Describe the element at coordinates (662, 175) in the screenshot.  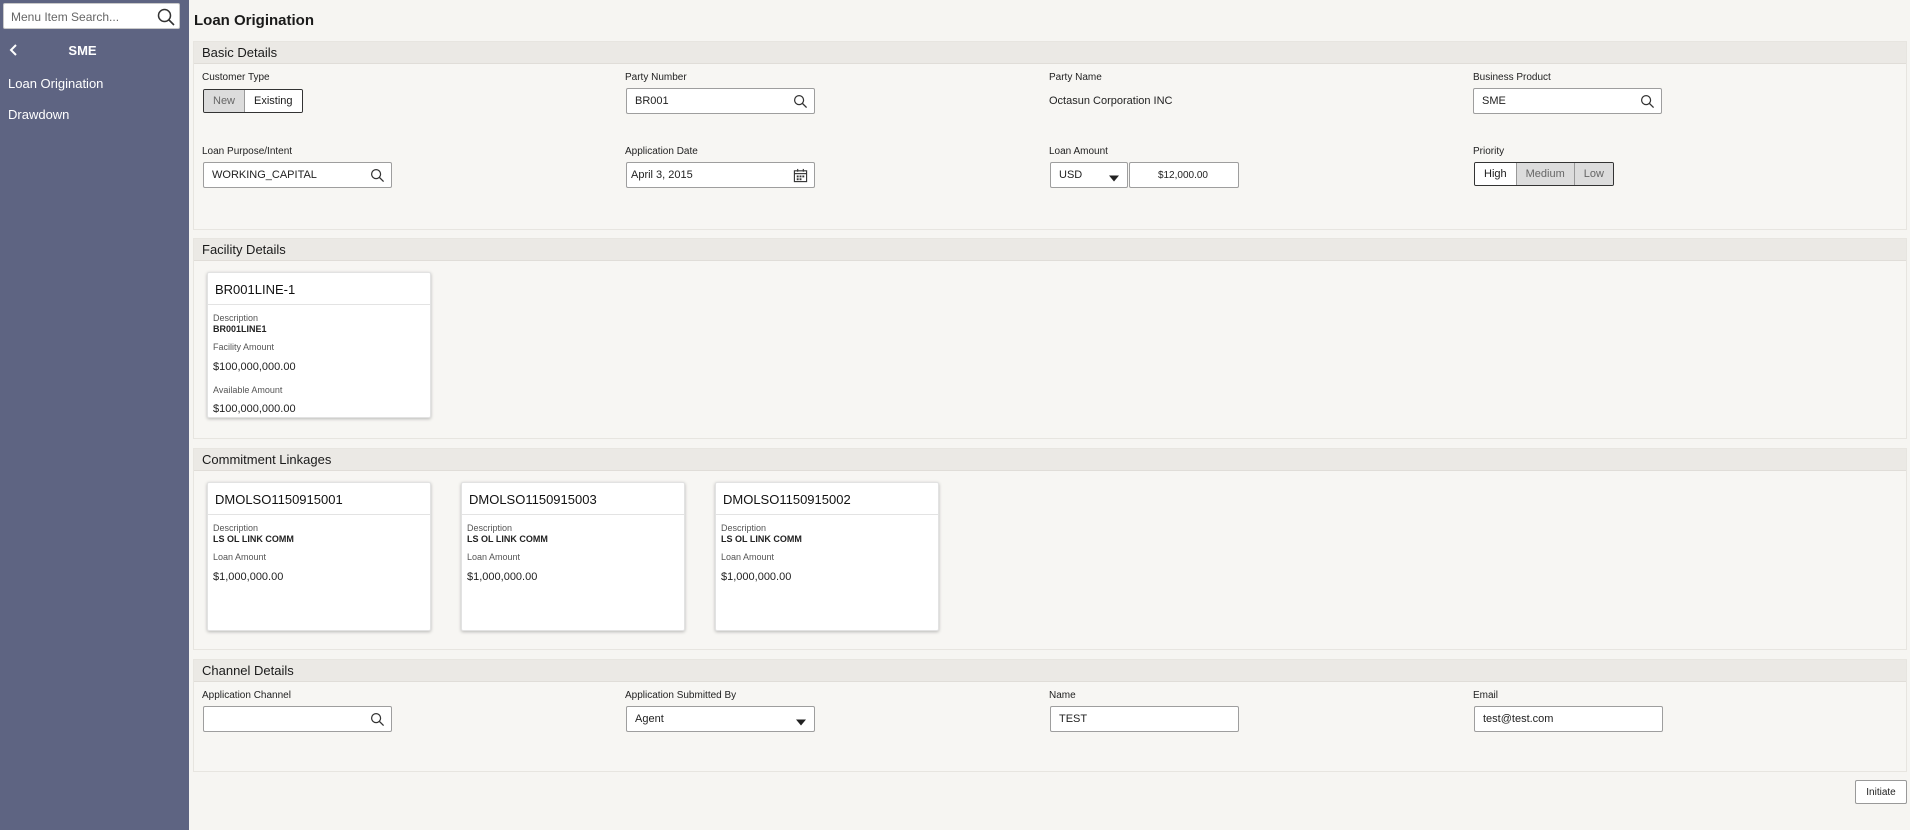
I see `application-date-value: April 3, 2015` at that location.